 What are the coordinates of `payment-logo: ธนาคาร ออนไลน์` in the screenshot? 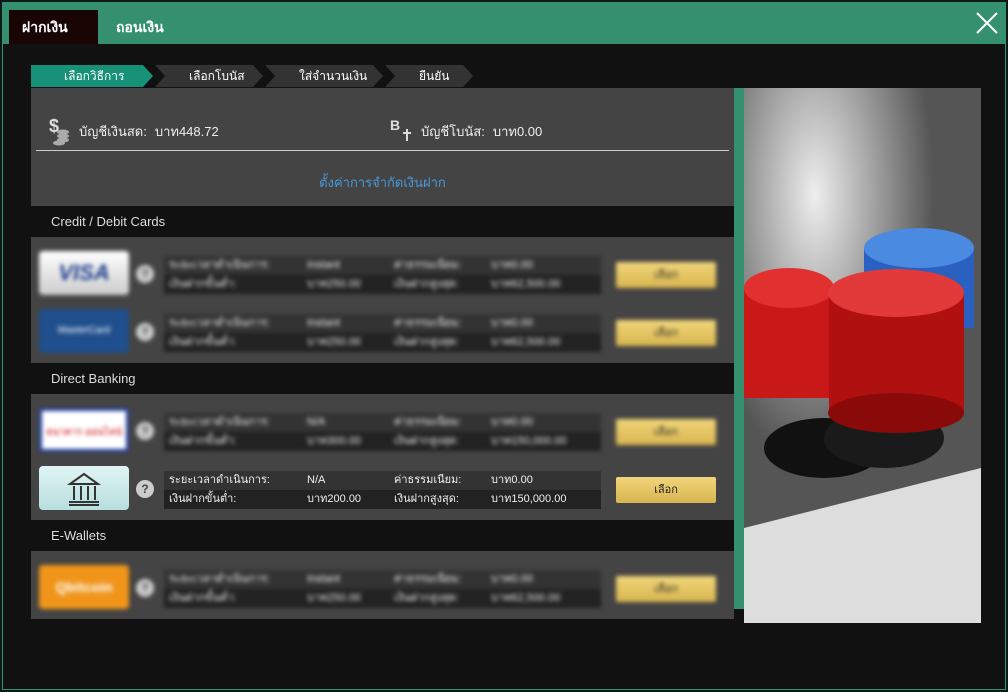 It's located at (84, 430).